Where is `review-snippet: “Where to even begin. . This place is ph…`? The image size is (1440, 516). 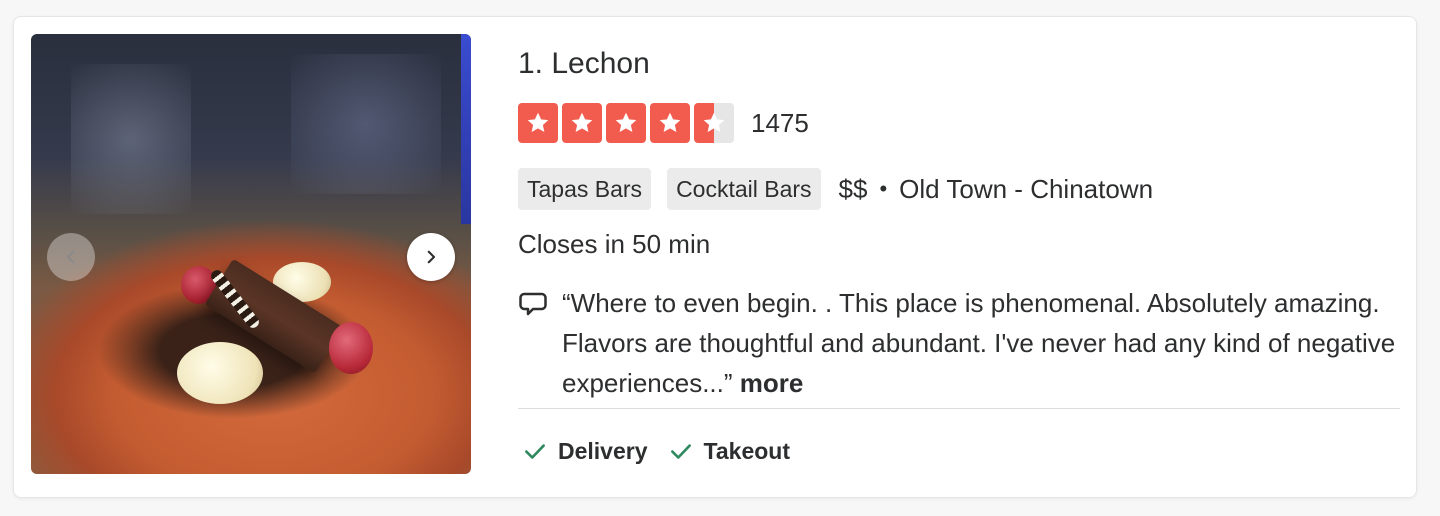 review-snippet: “Where to even begin. . This place is ph… is located at coordinates (960, 343).